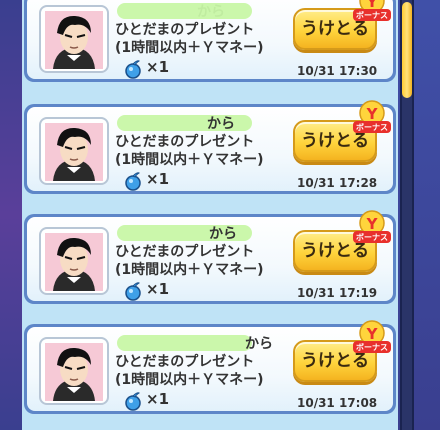  I want to click on present-timestamp: 10/31 17:19, so click(337, 293).